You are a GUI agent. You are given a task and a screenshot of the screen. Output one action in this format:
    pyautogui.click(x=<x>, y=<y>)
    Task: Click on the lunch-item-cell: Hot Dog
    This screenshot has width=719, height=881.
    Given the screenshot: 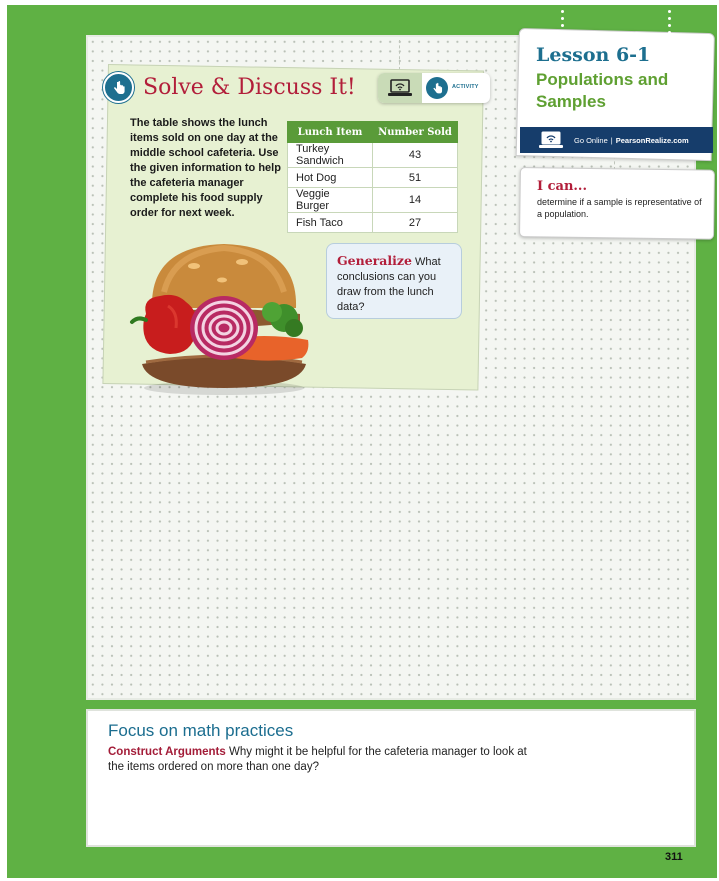 What is the action you would take?
    pyautogui.click(x=330, y=177)
    